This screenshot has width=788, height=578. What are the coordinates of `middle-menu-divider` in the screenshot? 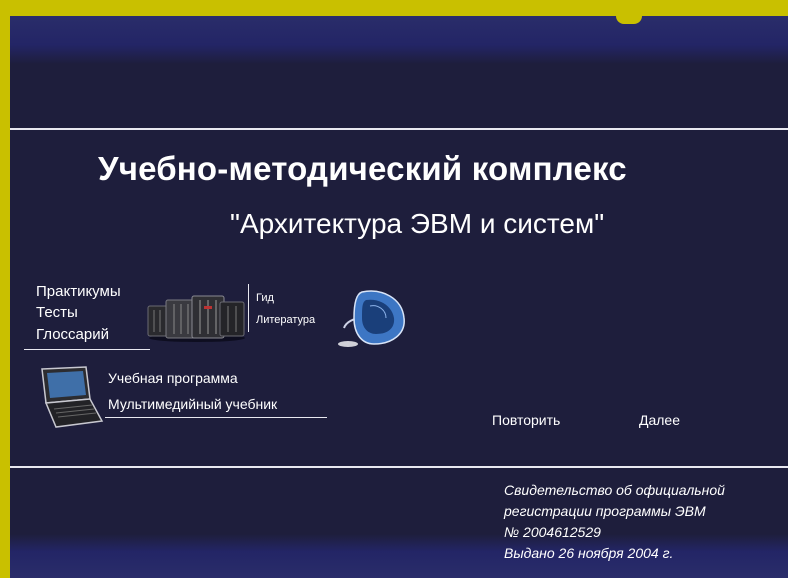 It's located at (248, 308).